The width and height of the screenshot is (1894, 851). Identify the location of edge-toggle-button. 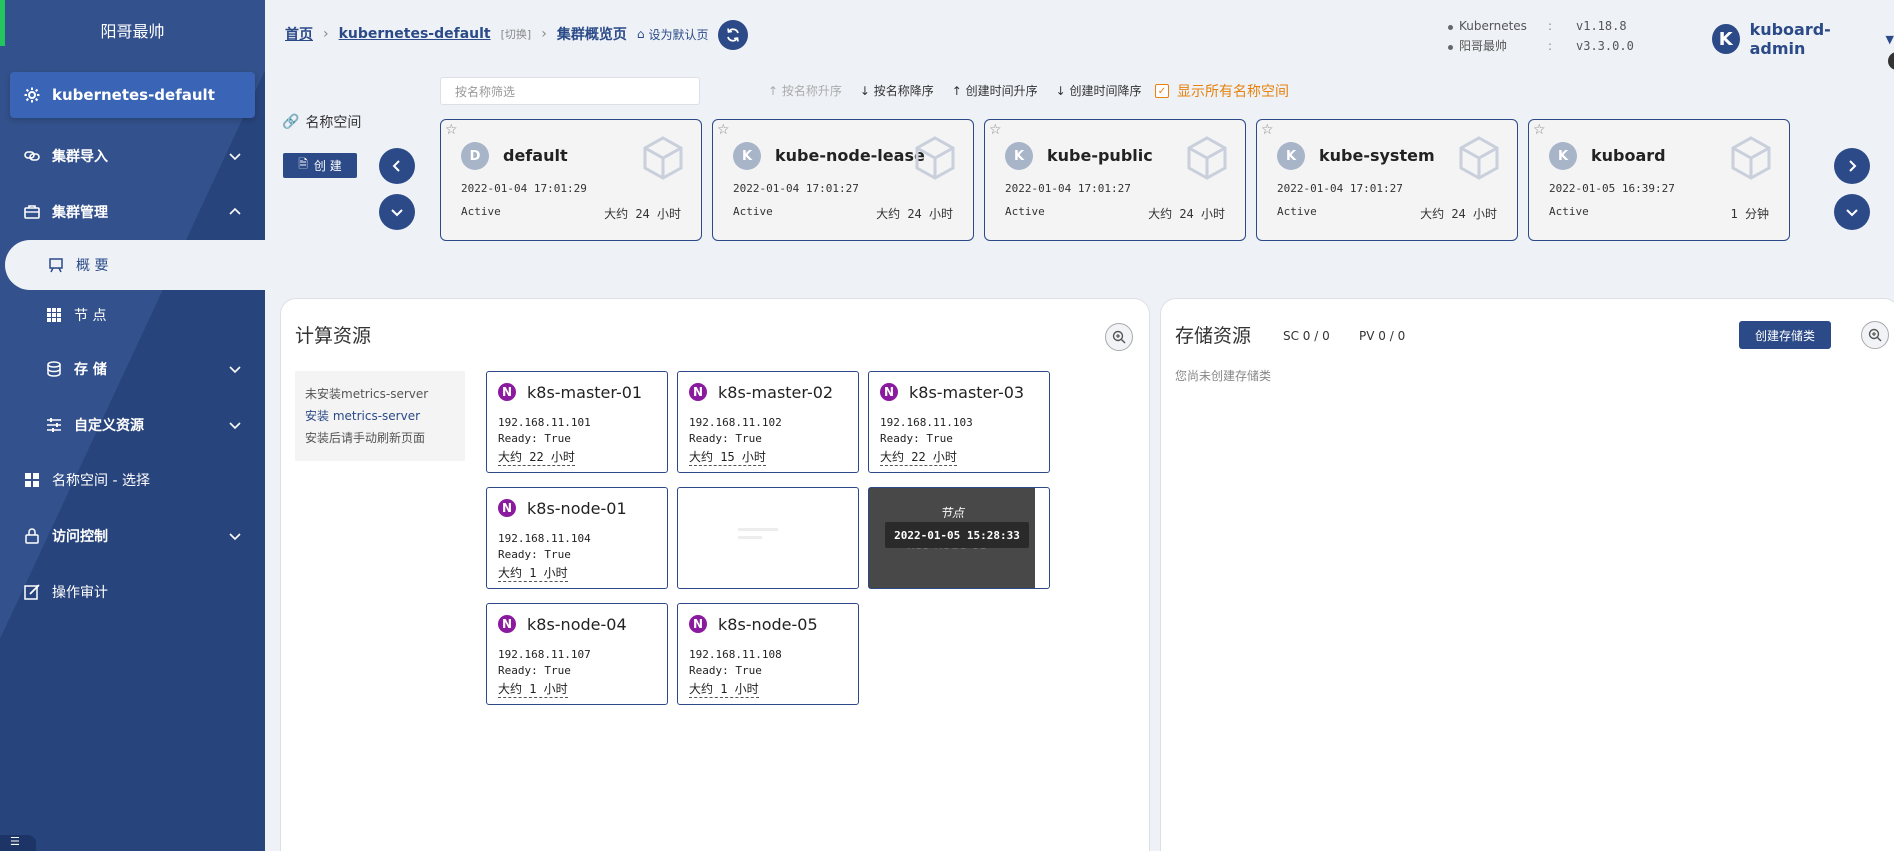
(1891, 61).